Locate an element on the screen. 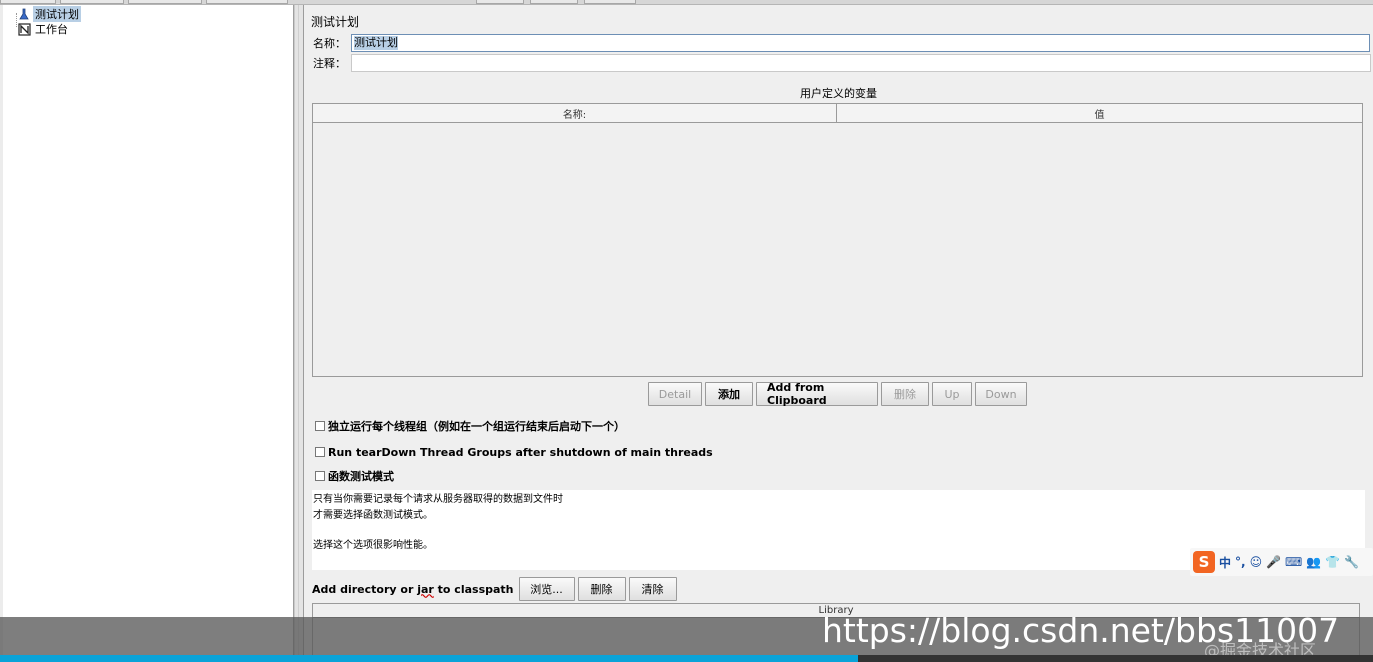  variables-button-row: Detail 添加 Add from Clipboard 删除 Up Down is located at coordinates (837, 394).